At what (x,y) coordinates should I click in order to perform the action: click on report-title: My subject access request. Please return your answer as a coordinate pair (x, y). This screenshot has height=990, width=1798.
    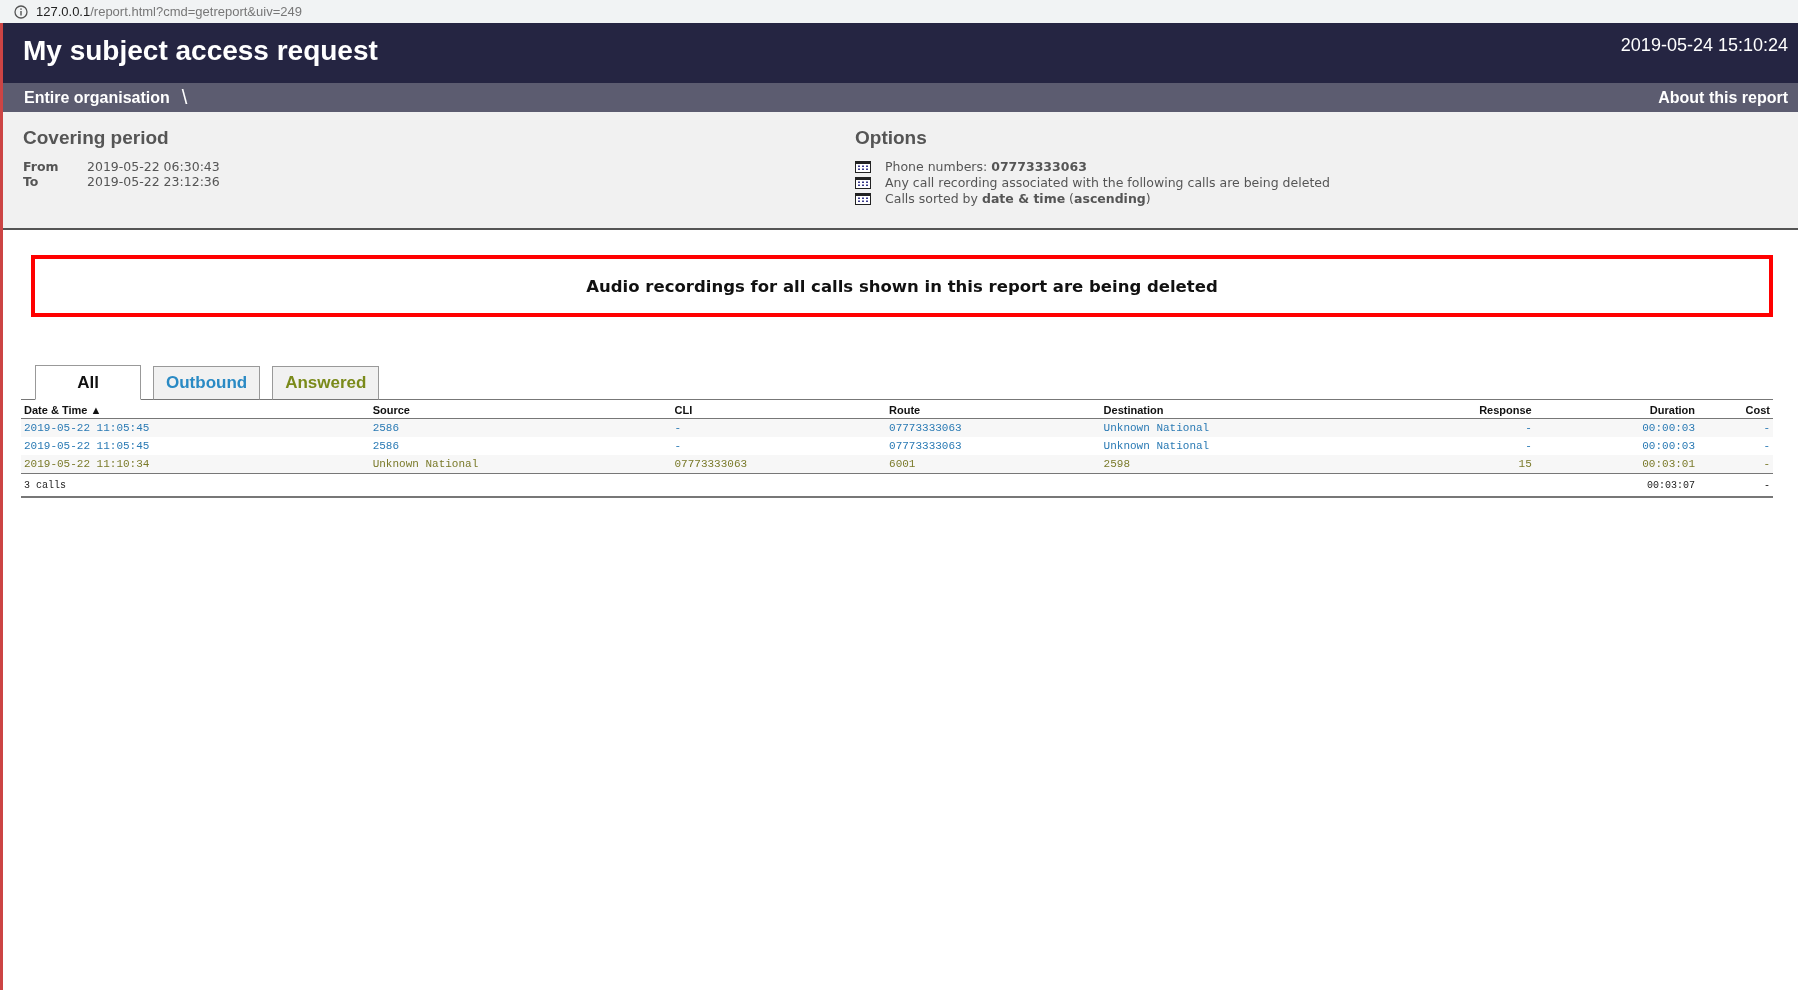
    Looking at the image, I should click on (200, 51).